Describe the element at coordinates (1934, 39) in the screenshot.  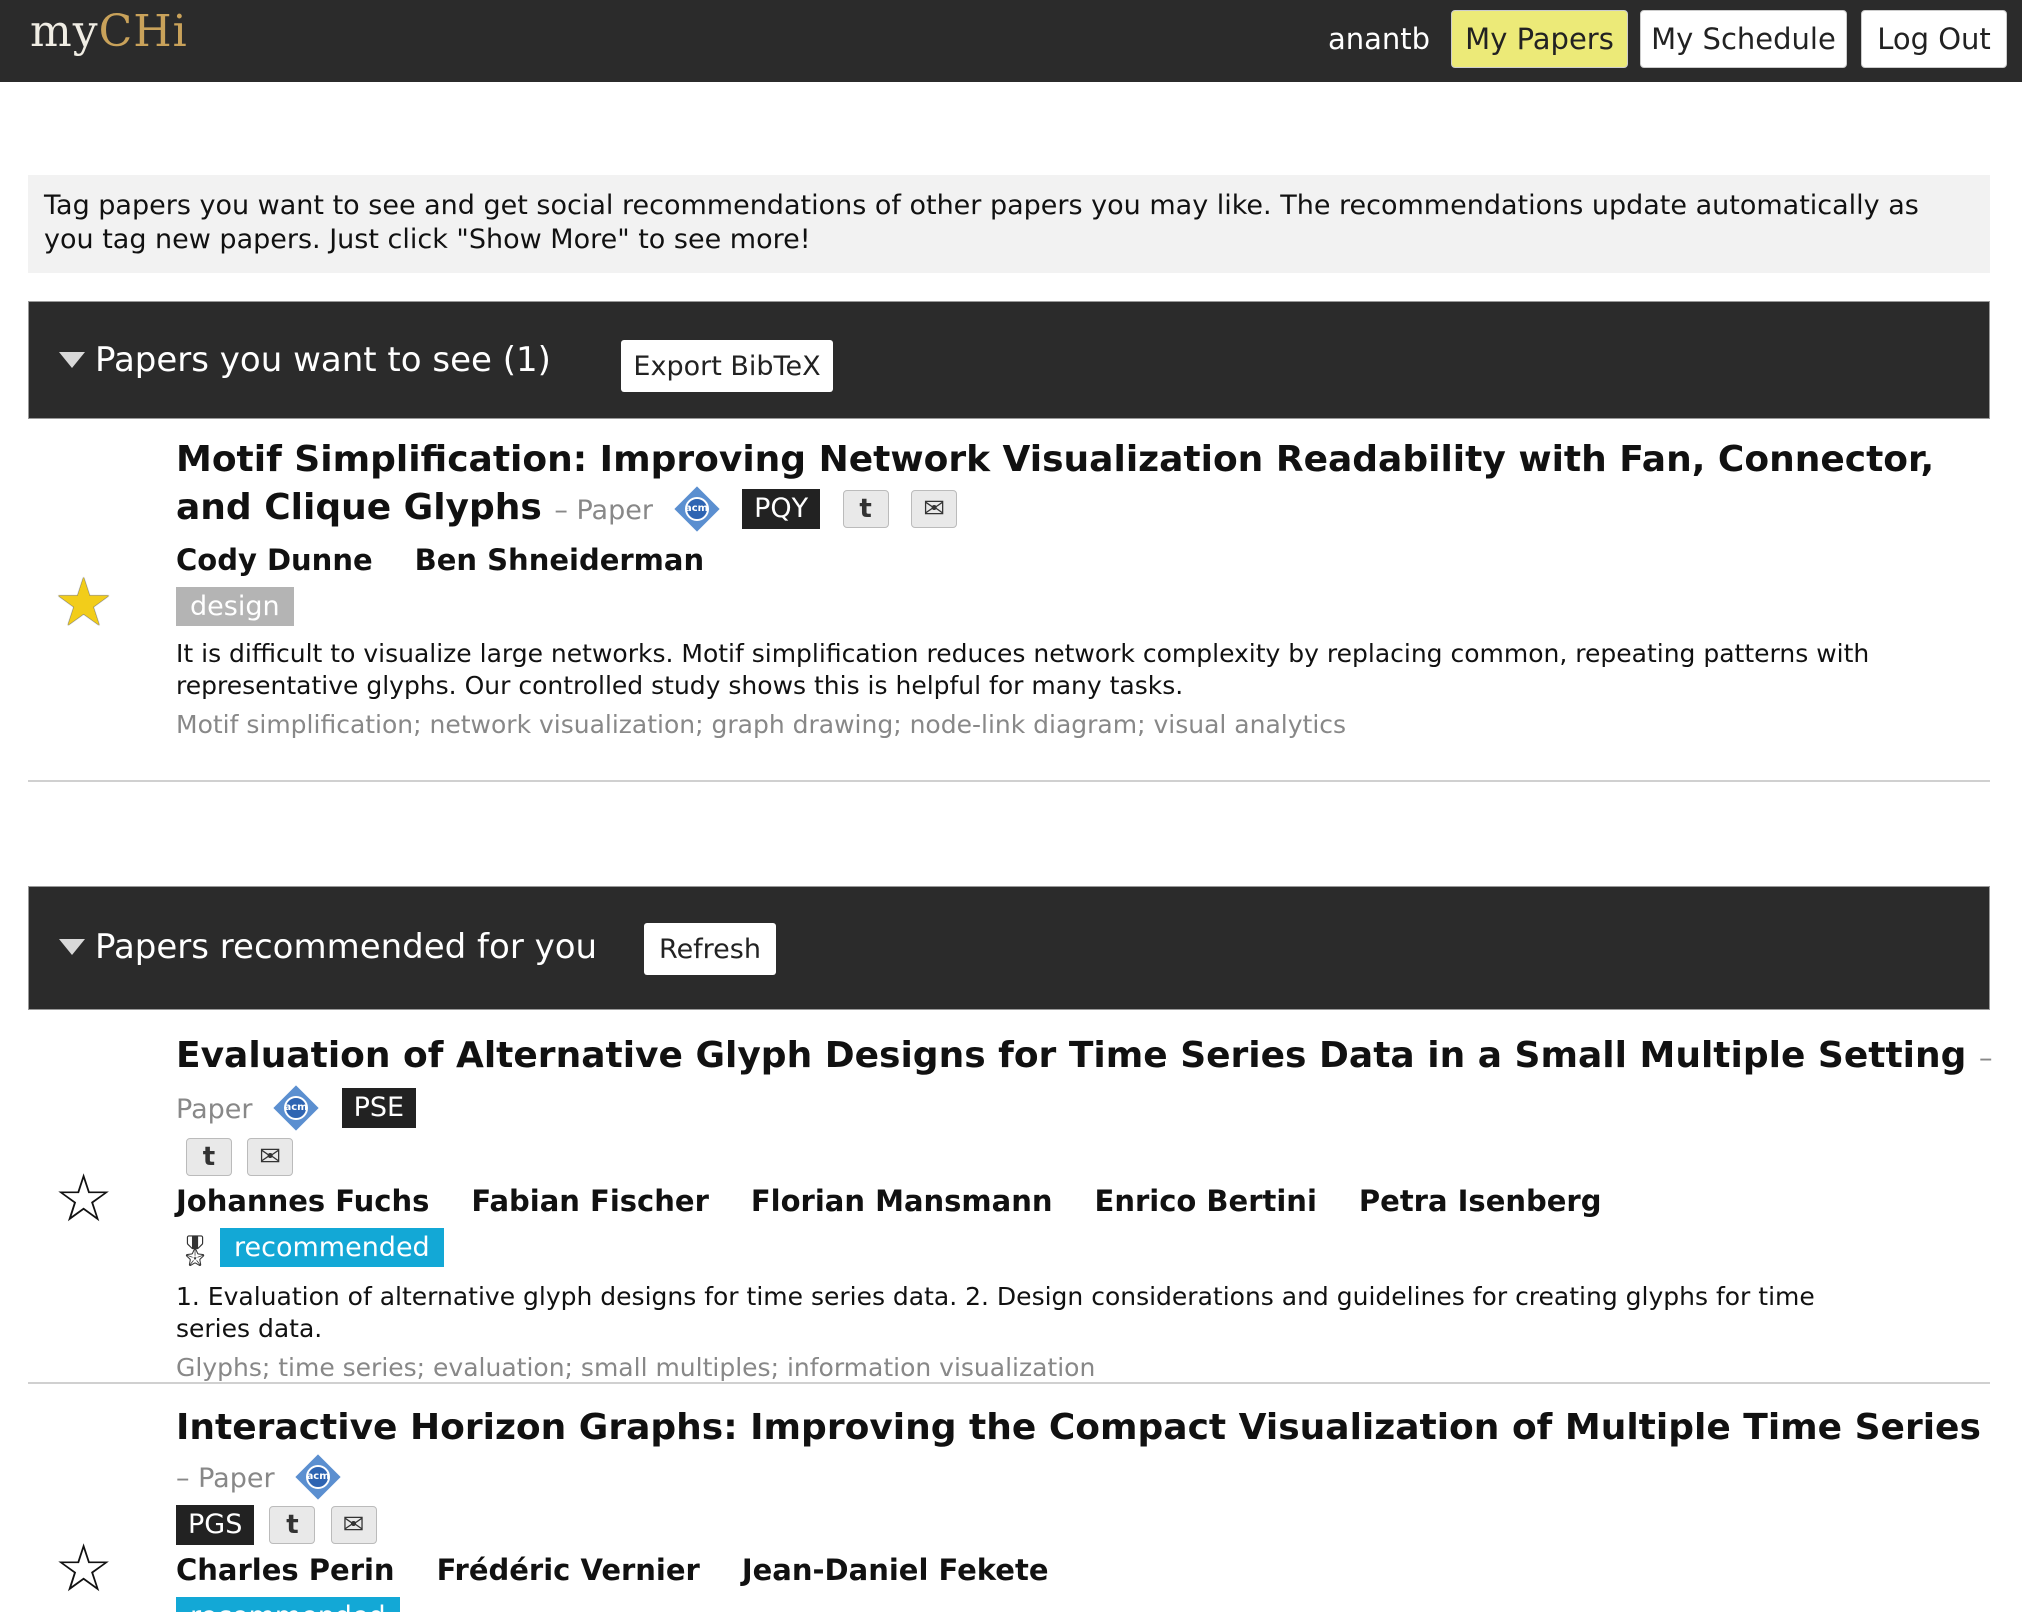
I see `log-out-button: Log Out` at that location.